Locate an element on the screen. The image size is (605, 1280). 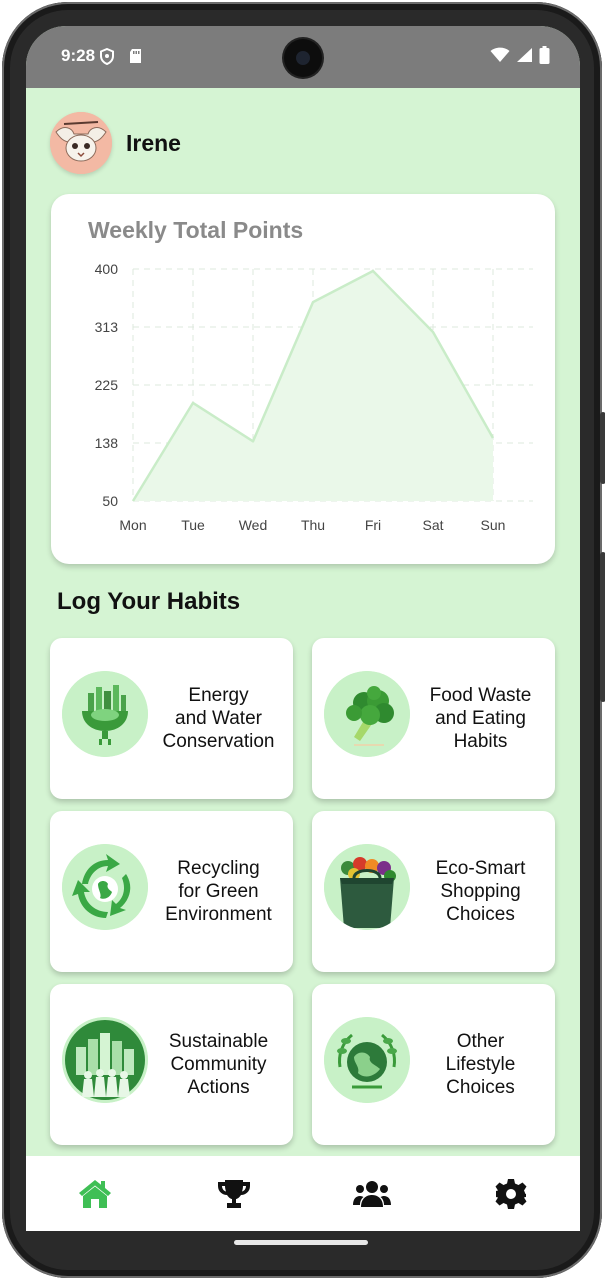
habit-card-eco-globe: Other Lifestyle Choices is located at coordinates (433, 1064).